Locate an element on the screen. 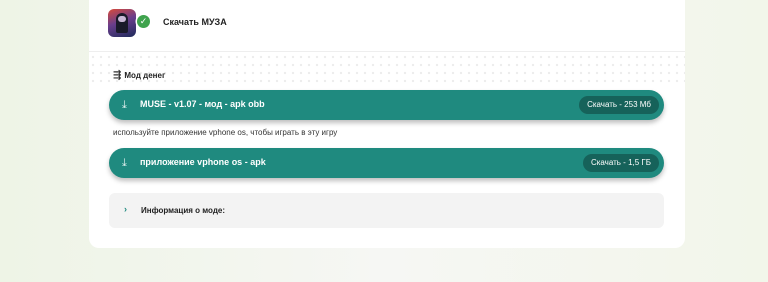 The height and width of the screenshot is (282, 768). app-icon is located at coordinates (122, 23).